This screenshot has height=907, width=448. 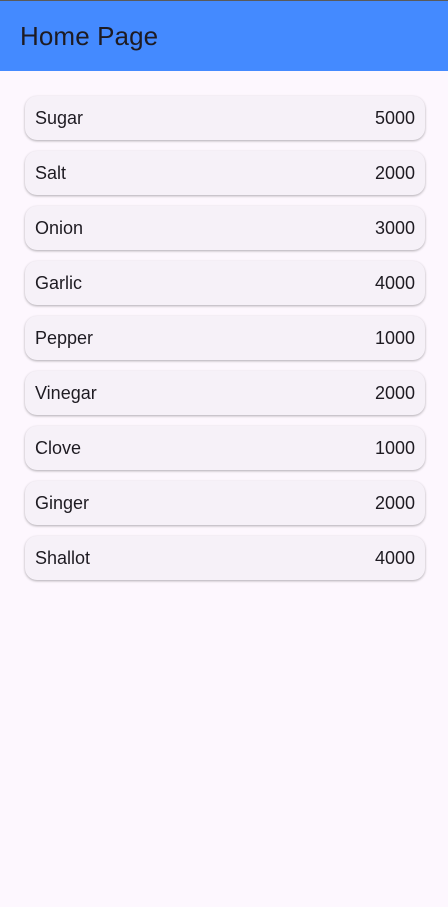 I want to click on list-item-salt: Salt 2000, so click(x=225, y=173).